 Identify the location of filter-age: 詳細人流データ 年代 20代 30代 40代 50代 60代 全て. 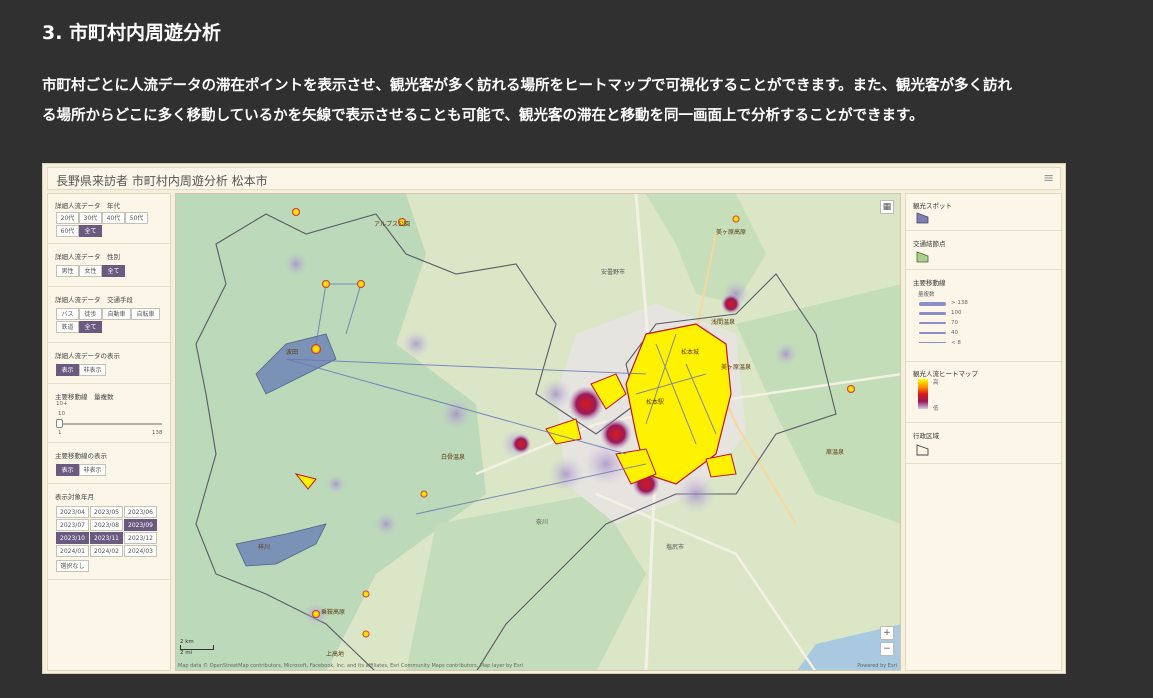
(110, 219).